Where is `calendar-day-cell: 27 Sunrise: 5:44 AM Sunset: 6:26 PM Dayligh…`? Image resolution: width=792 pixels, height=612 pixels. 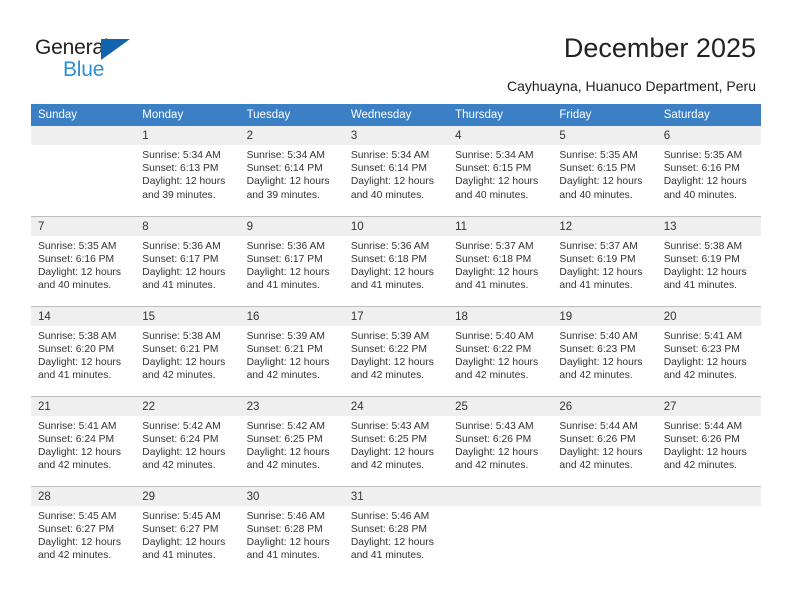 calendar-day-cell: 27 Sunrise: 5:44 AM Sunset: 6:26 PM Dayligh… is located at coordinates (708, 440).